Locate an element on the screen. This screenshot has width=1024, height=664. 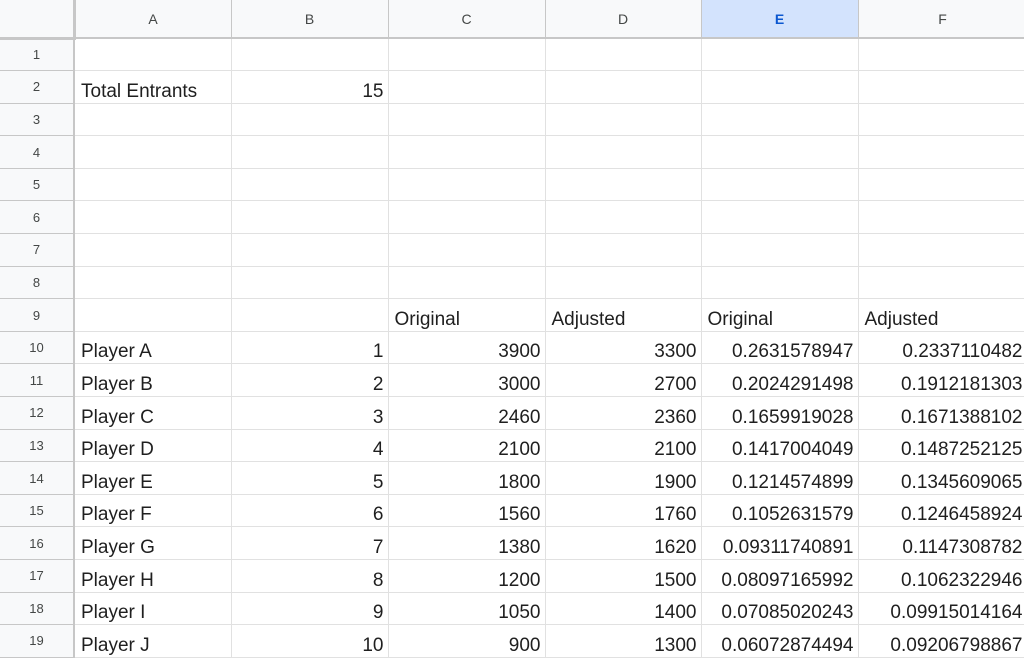
cell-d4 is located at coordinates (623, 152).